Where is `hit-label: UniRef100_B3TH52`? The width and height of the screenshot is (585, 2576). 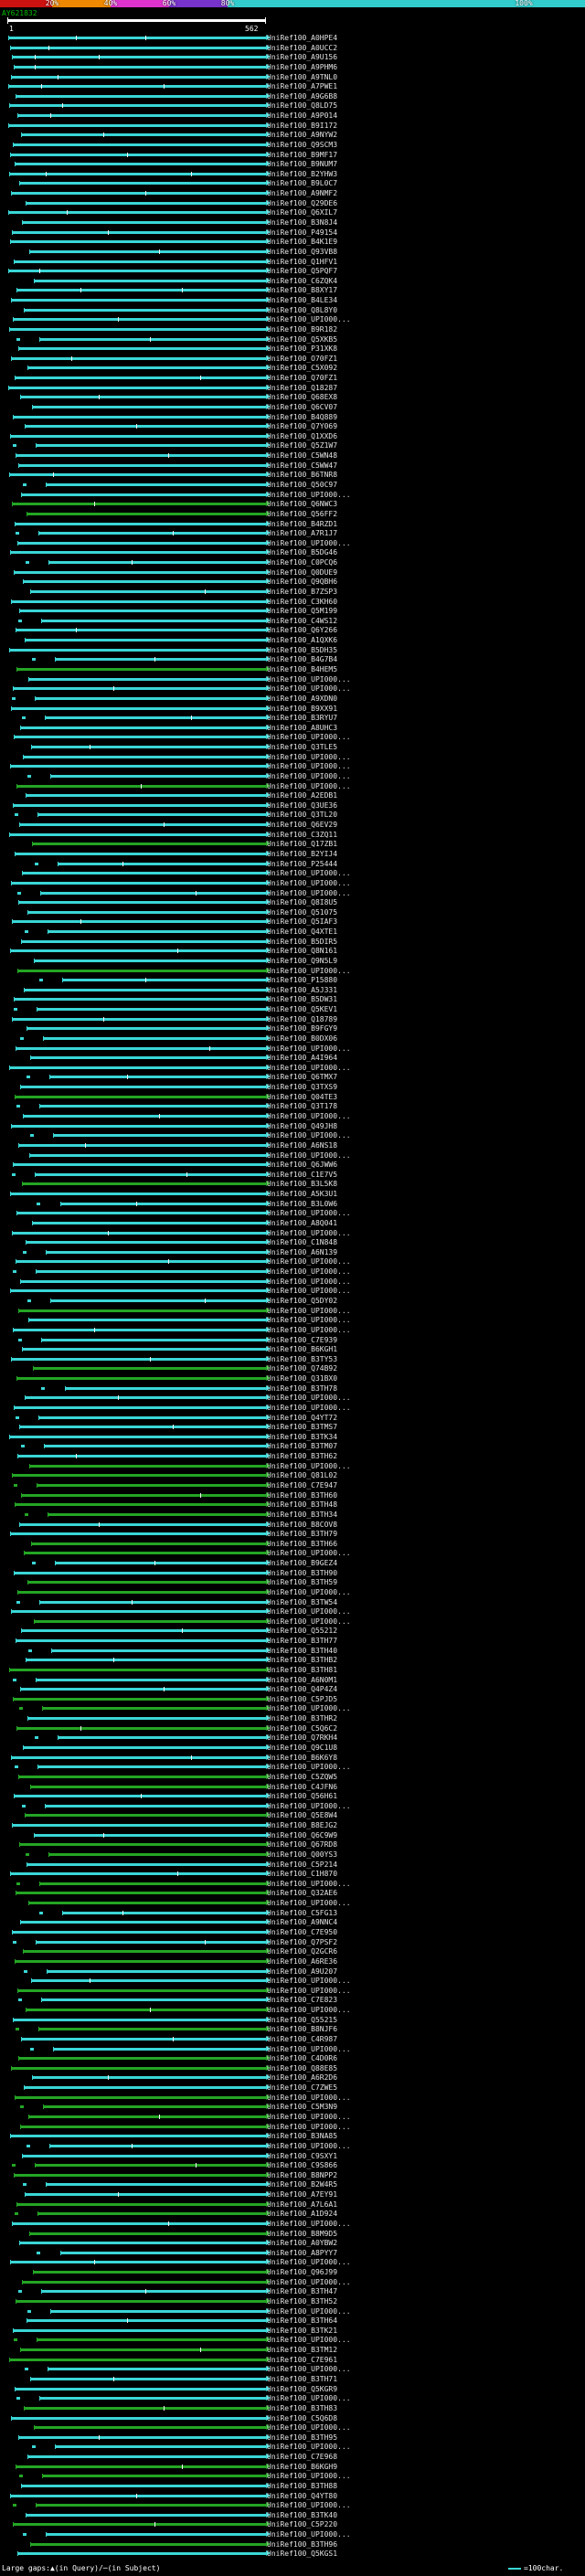 hit-label: UniRef100_B3TH52 is located at coordinates (302, 2301).